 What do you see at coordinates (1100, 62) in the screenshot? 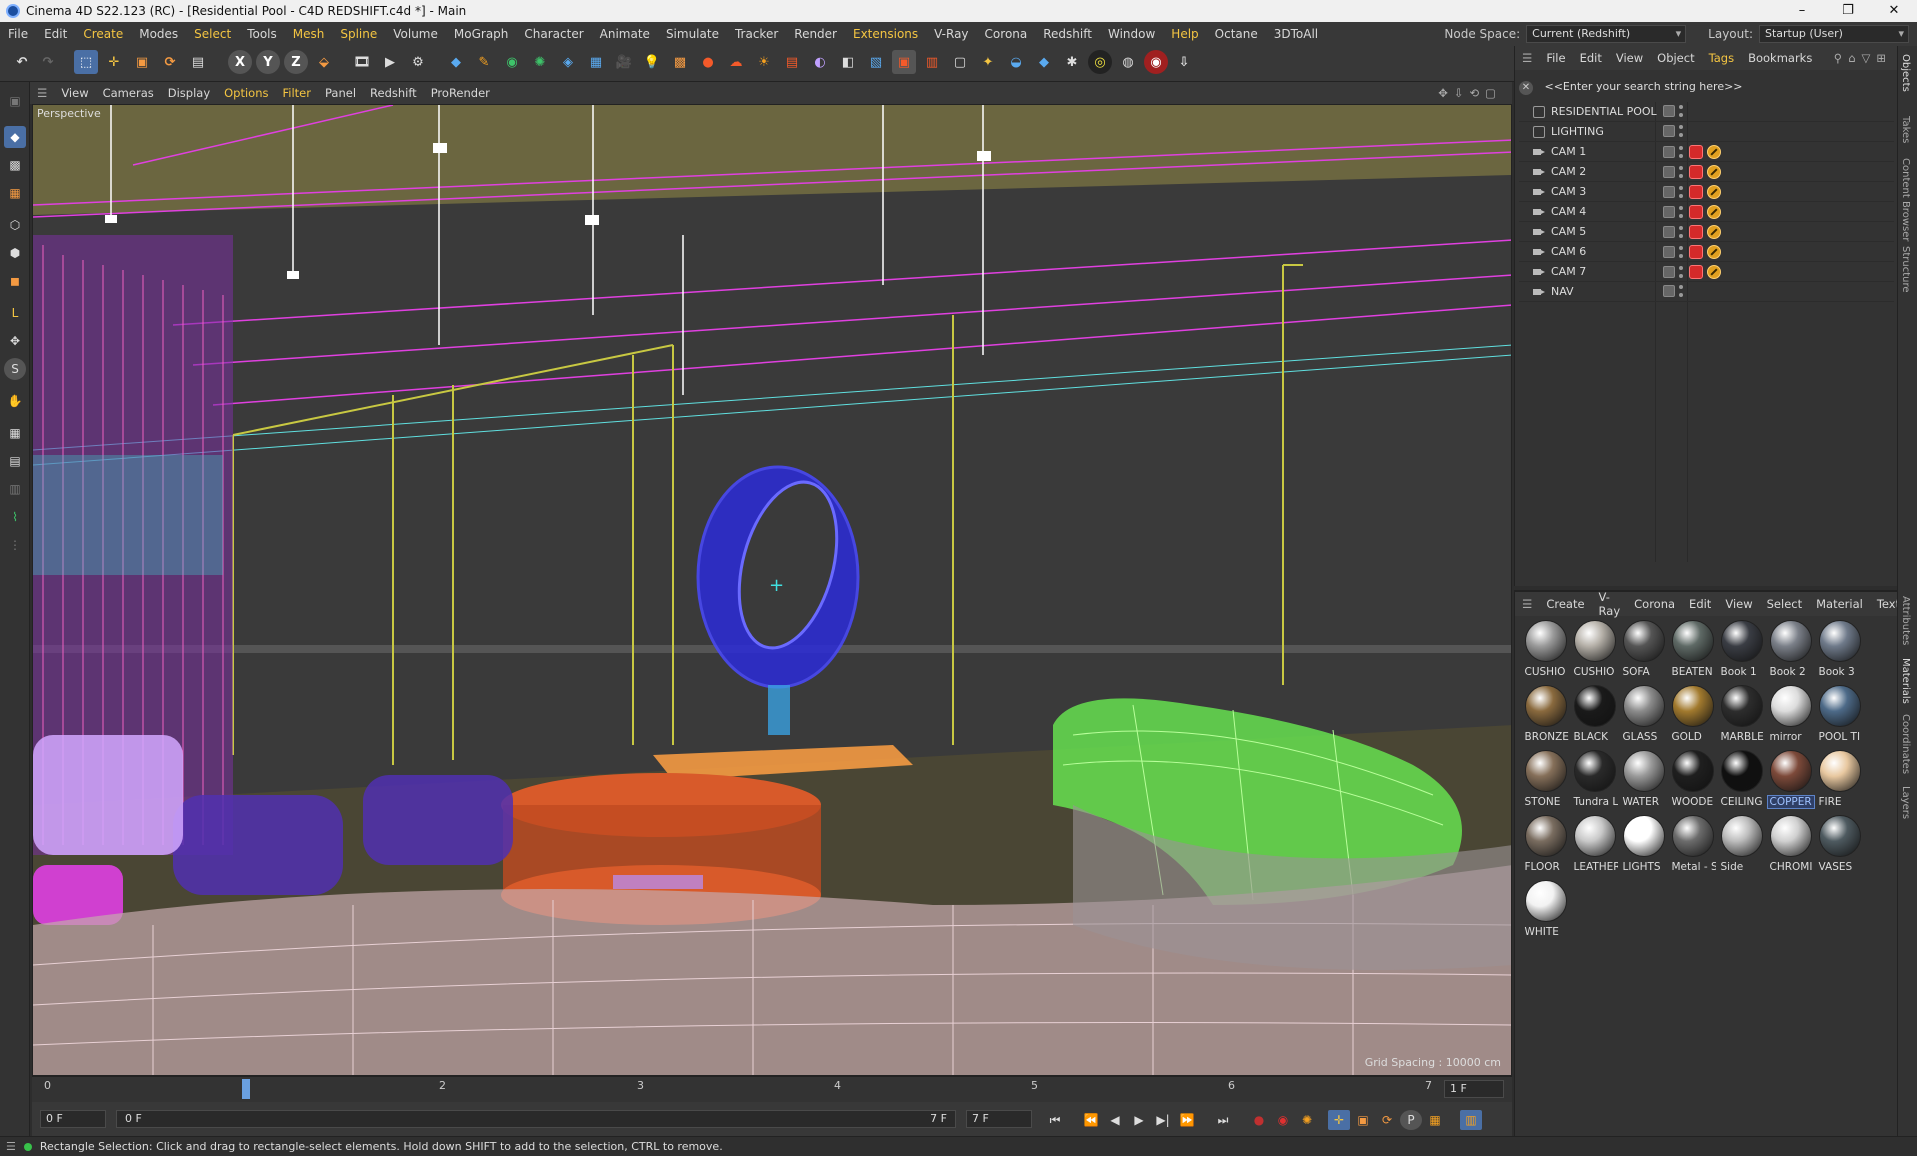
I see `corona-icon: ◎` at bounding box center [1100, 62].